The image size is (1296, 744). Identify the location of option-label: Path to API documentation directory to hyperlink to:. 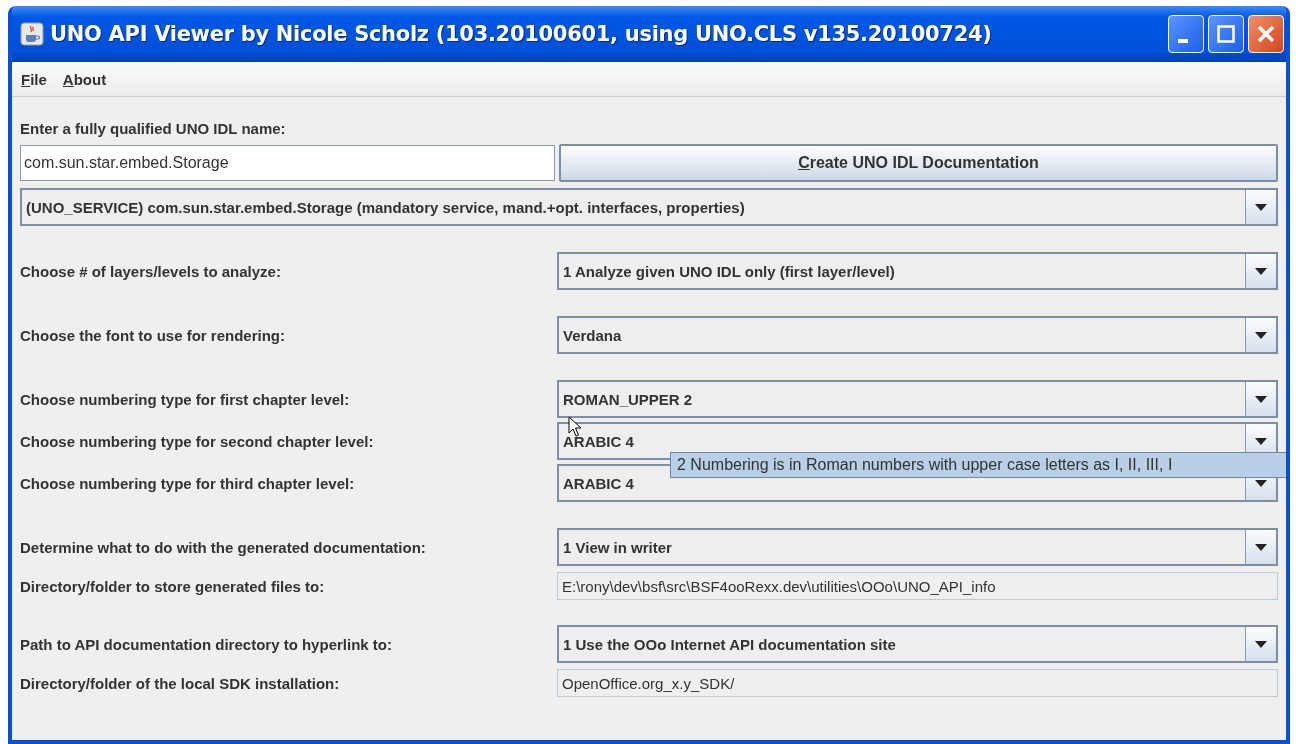
(206, 644).